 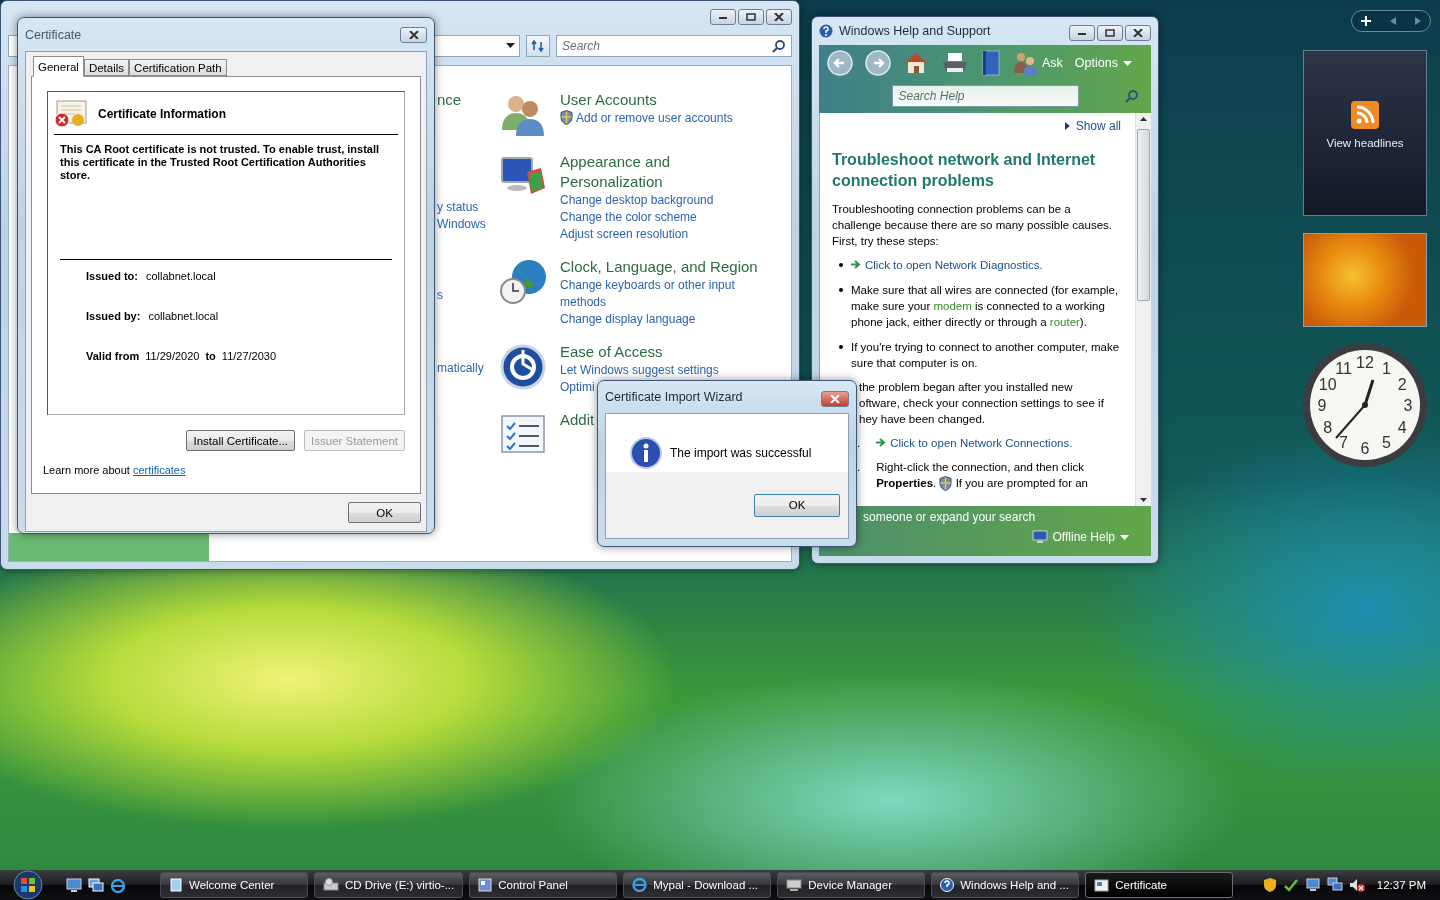 What do you see at coordinates (794, 885) in the screenshot?
I see `computer-icon` at bounding box center [794, 885].